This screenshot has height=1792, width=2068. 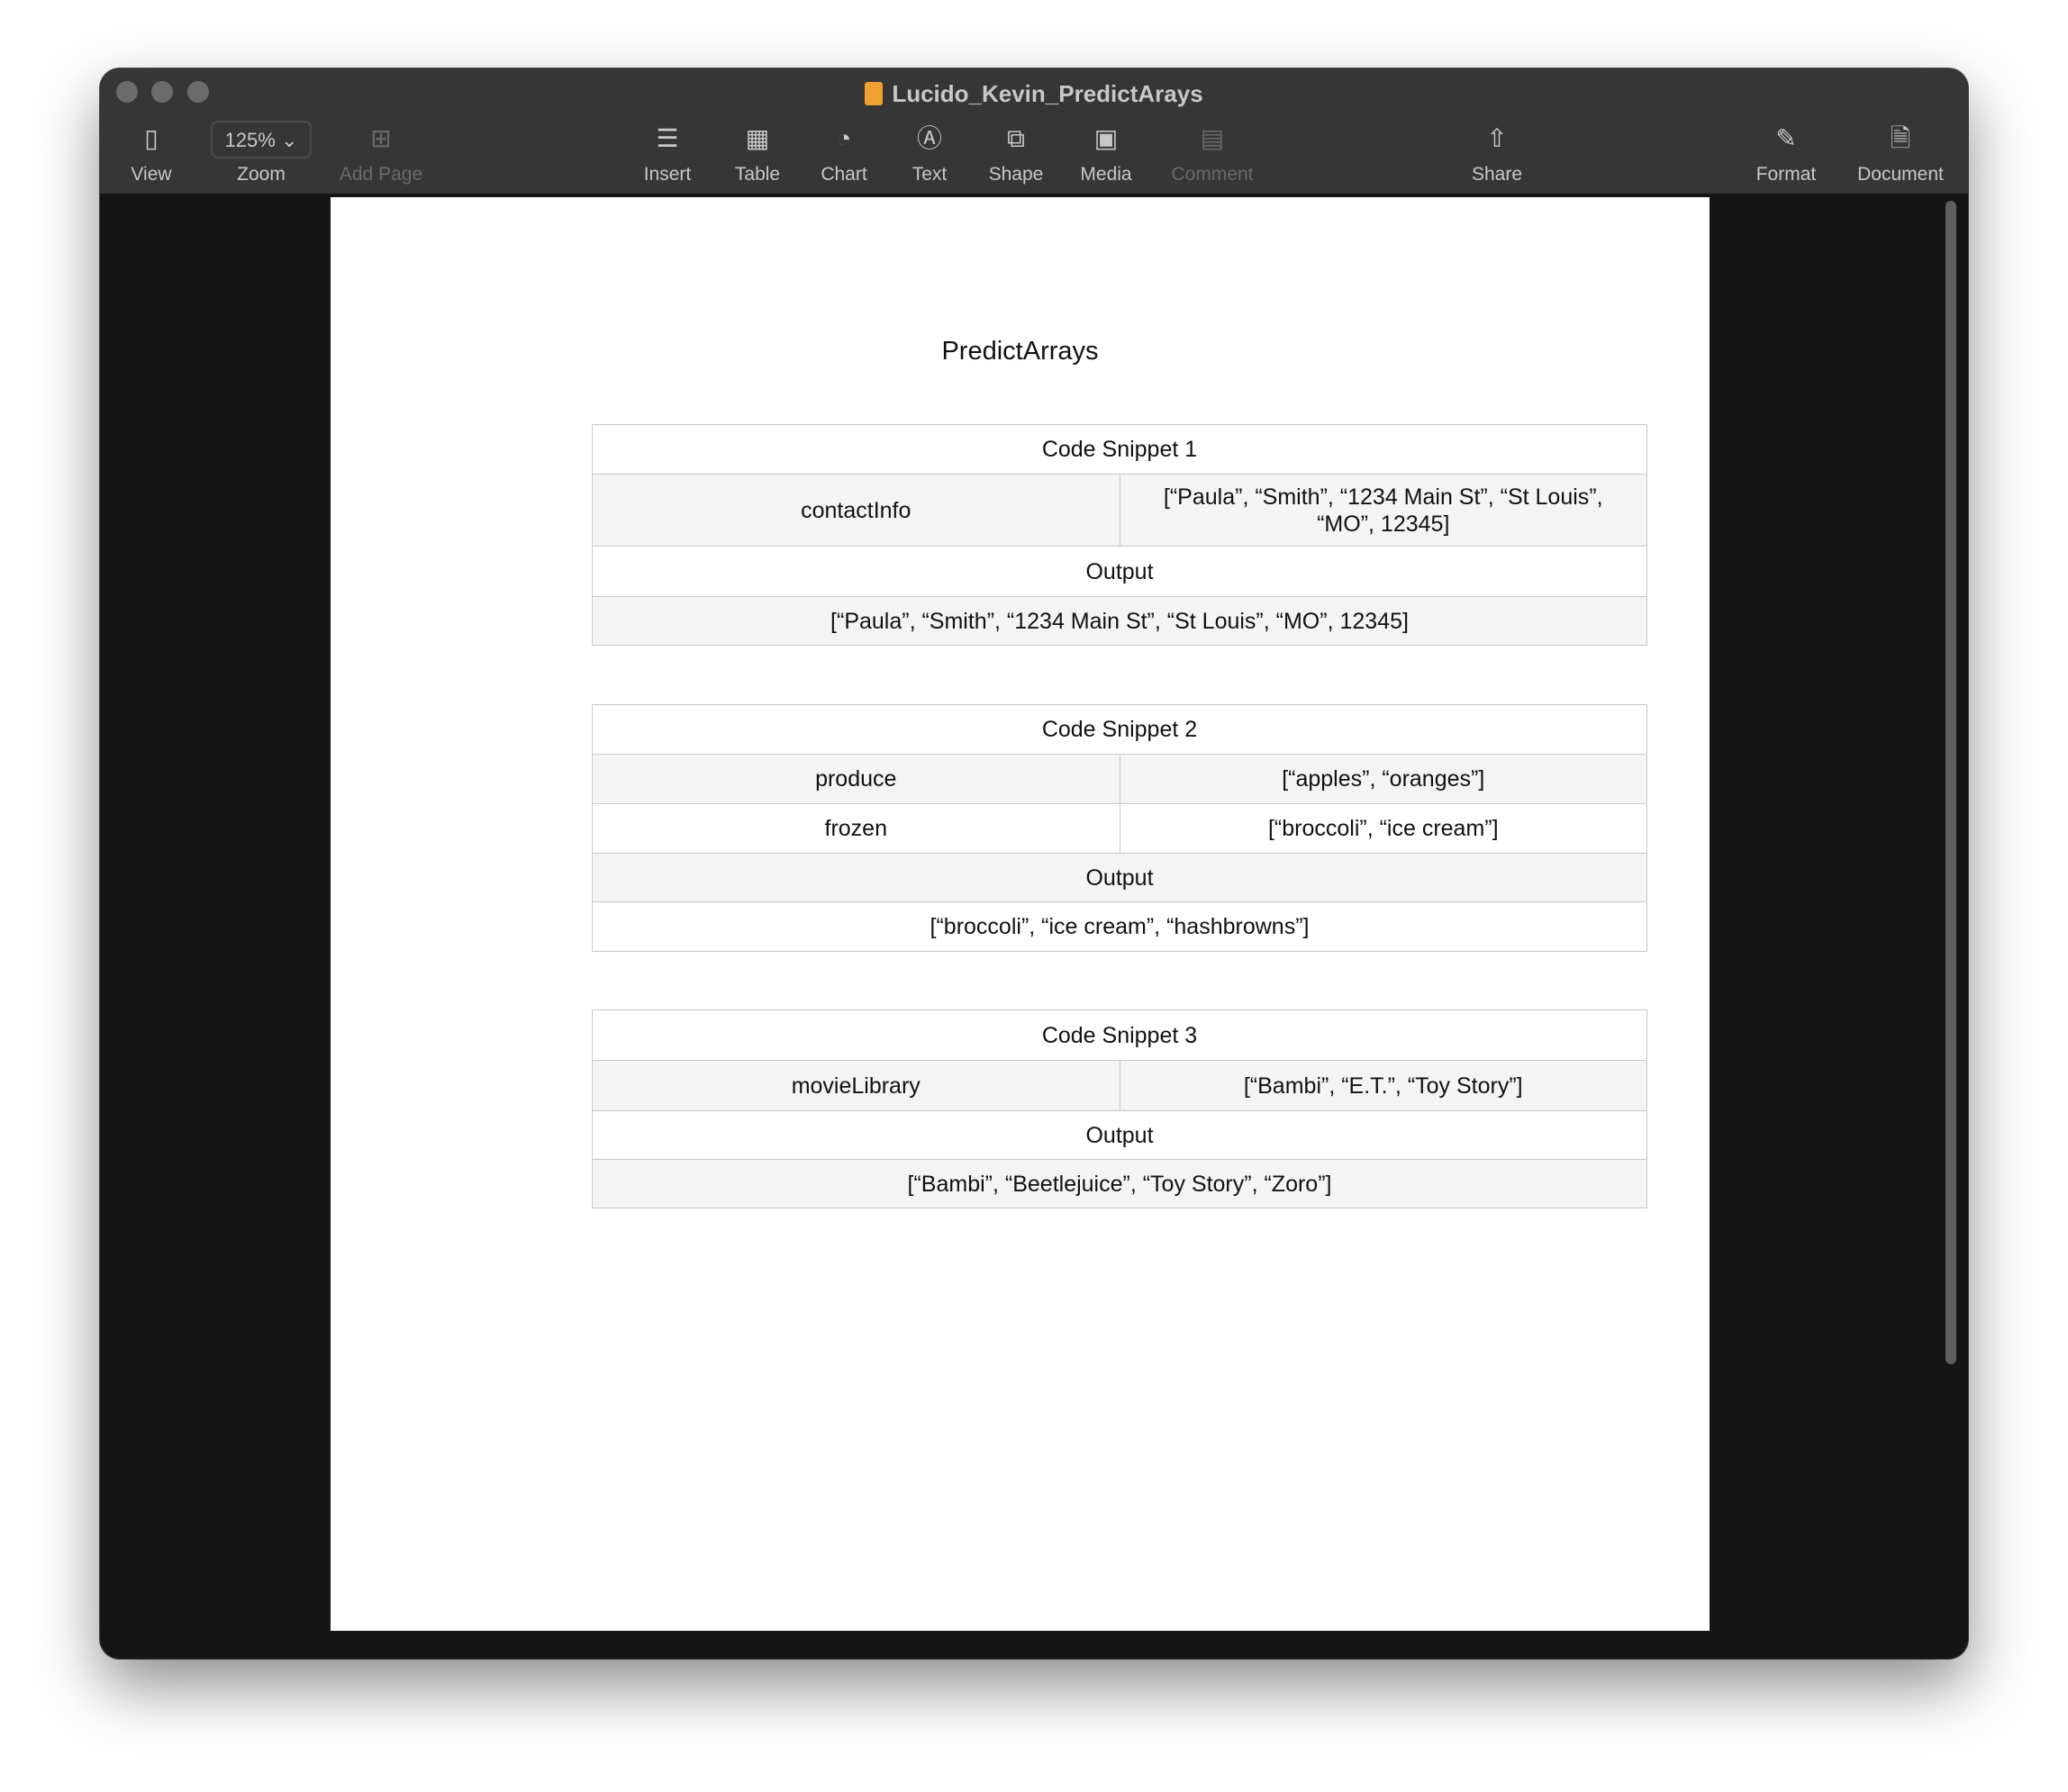 I want to click on comment-icon: ▤, so click(x=1212, y=138).